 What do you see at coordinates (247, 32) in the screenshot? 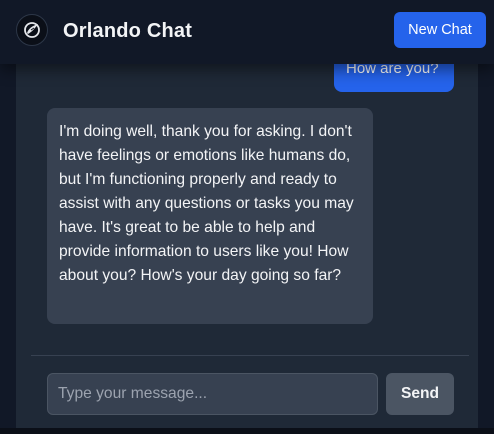
I see `app-header: Orlando Chat New Chat` at bounding box center [247, 32].